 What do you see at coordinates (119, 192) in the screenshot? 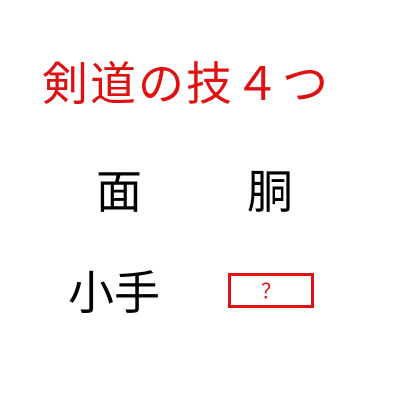
I see `term-men: 面` at bounding box center [119, 192].